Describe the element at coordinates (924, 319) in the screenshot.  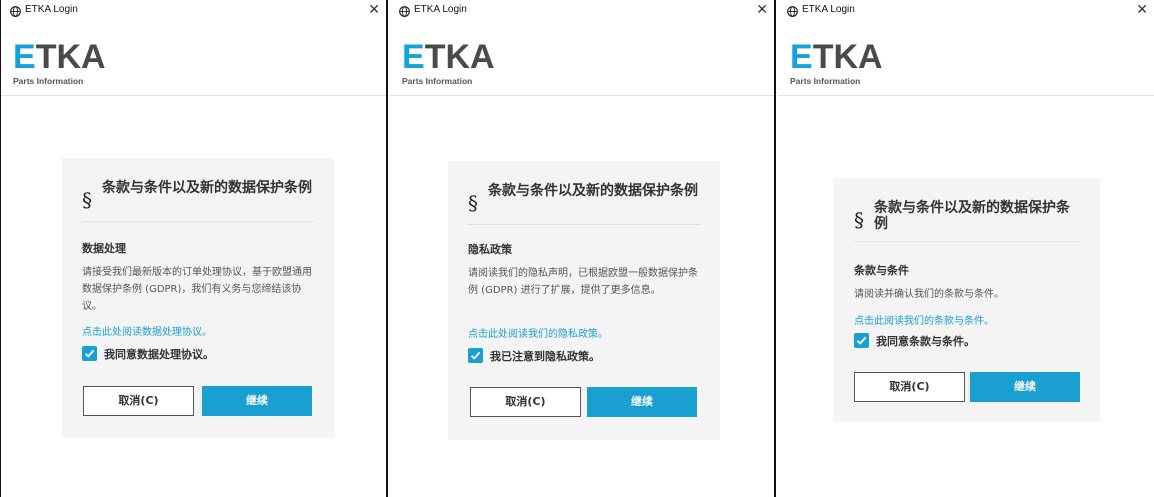
I see `read-terms-link: 点击此阅读我们的条款与条件。` at that location.